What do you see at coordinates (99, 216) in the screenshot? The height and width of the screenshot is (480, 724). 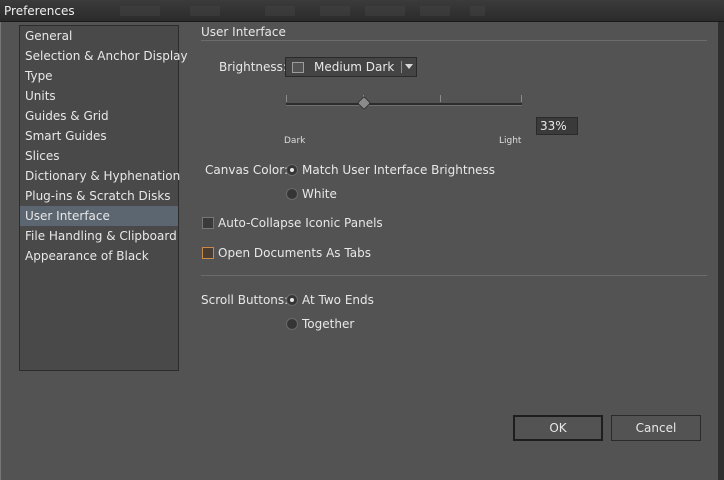 I see `sidebar-item-user-interface: User Interface` at bounding box center [99, 216].